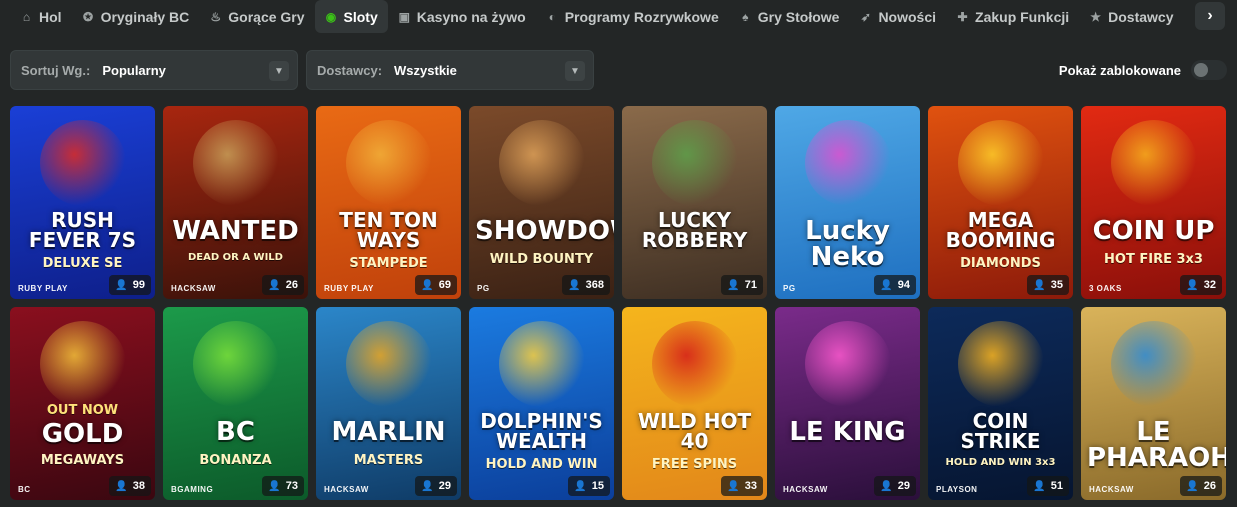 The image size is (1237, 507). Describe the element at coordinates (1056, 285) in the screenshot. I see `player-count: 35` at that location.